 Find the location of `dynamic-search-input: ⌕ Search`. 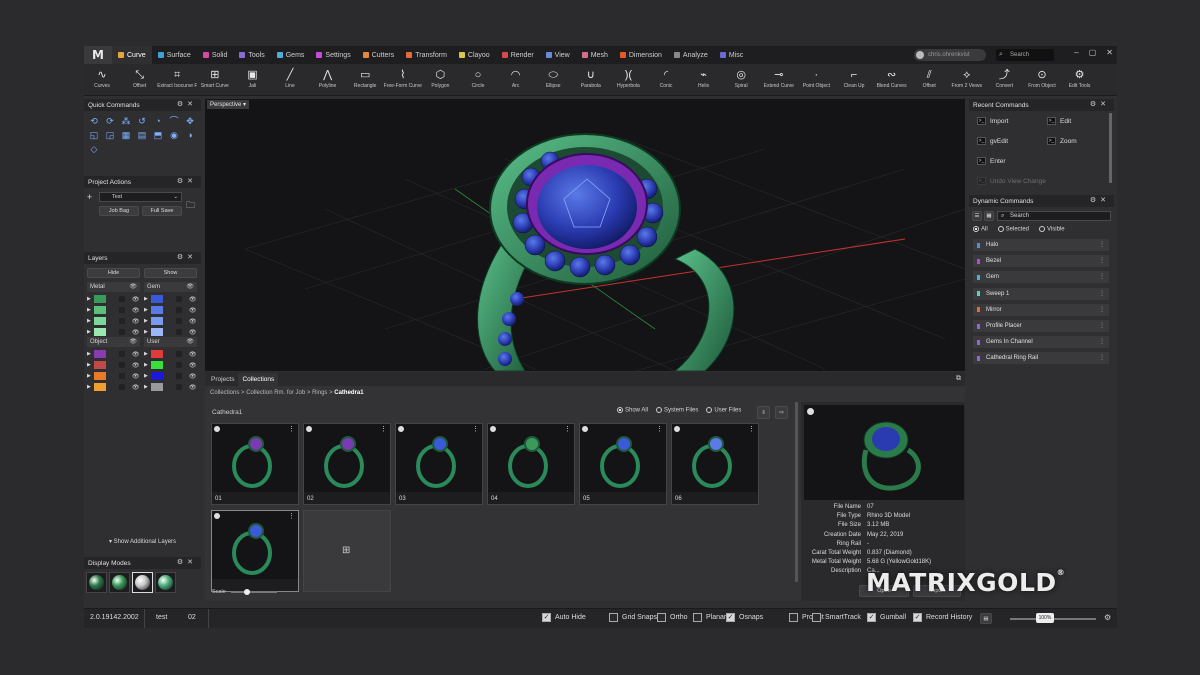

dynamic-search-input: ⌕ Search is located at coordinates (1054, 216).